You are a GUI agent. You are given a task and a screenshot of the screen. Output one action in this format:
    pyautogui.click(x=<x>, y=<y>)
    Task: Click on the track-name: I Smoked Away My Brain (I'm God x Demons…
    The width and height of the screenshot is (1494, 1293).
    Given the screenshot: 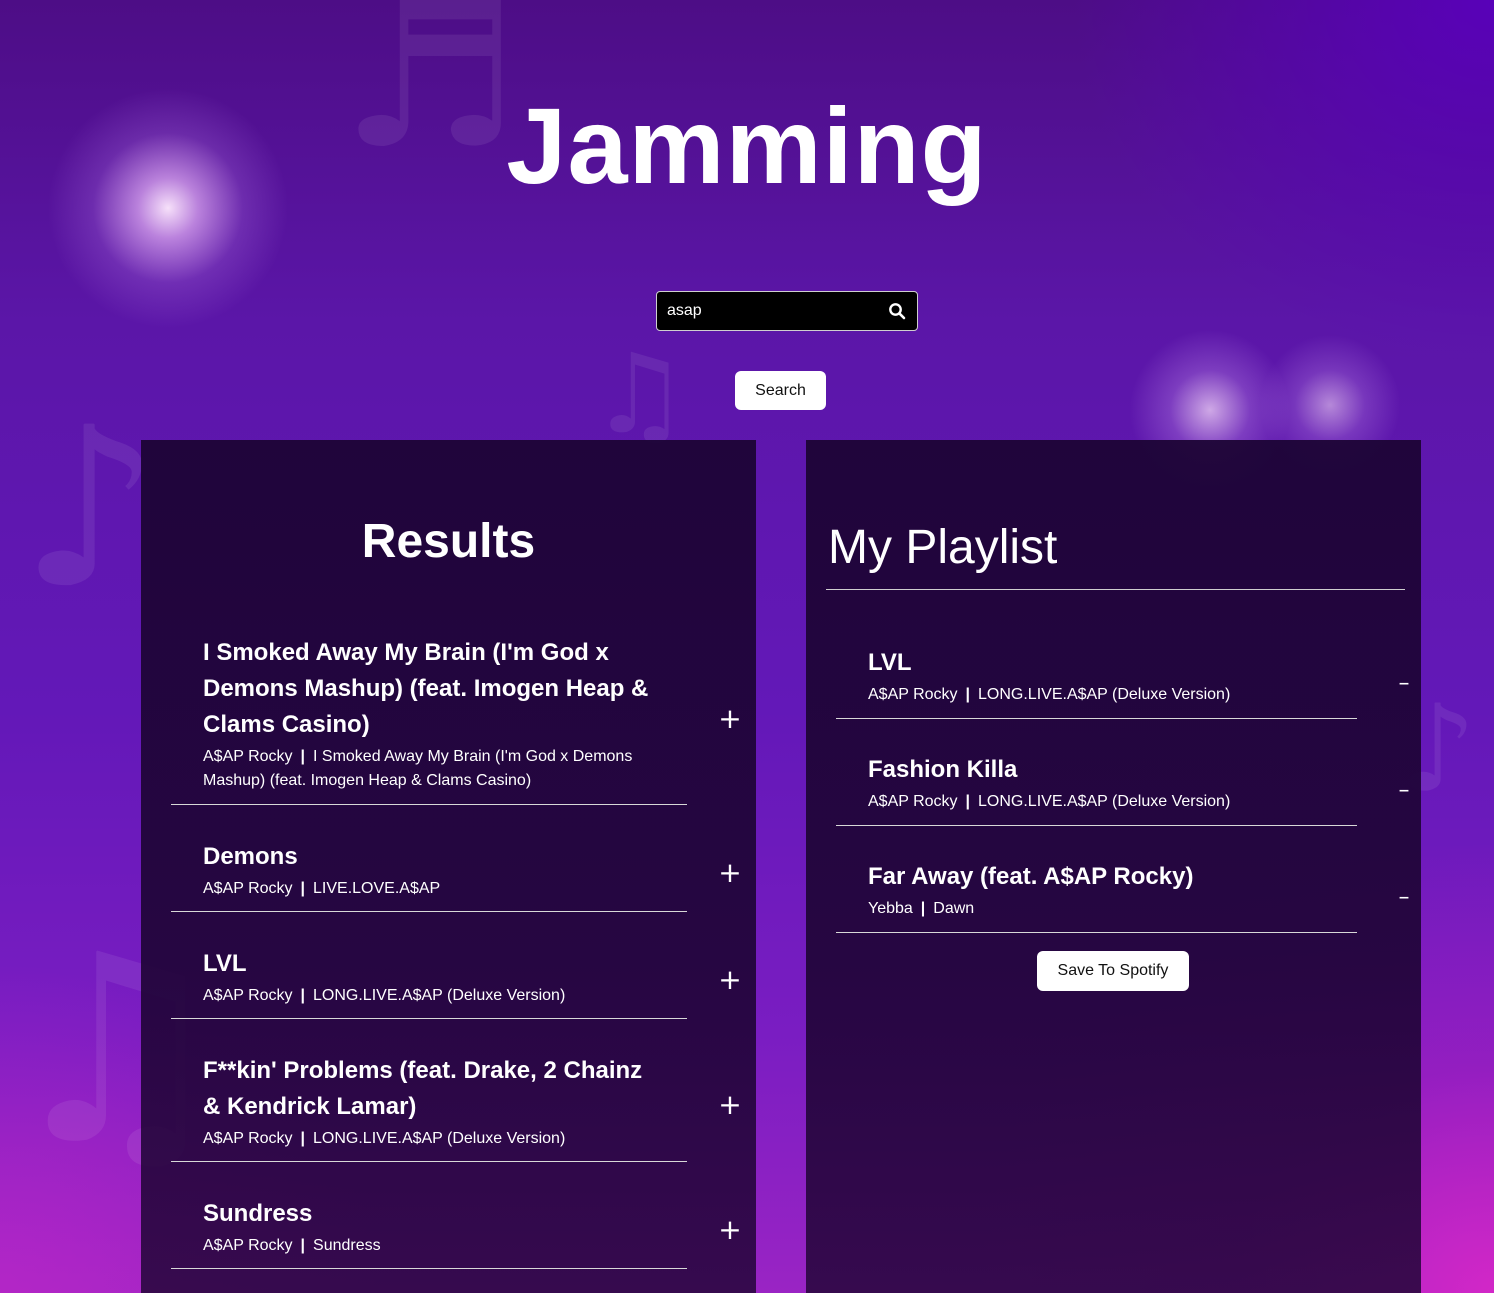 What is the action you would take?
    pyautogui.click(x=426, y=688)
    